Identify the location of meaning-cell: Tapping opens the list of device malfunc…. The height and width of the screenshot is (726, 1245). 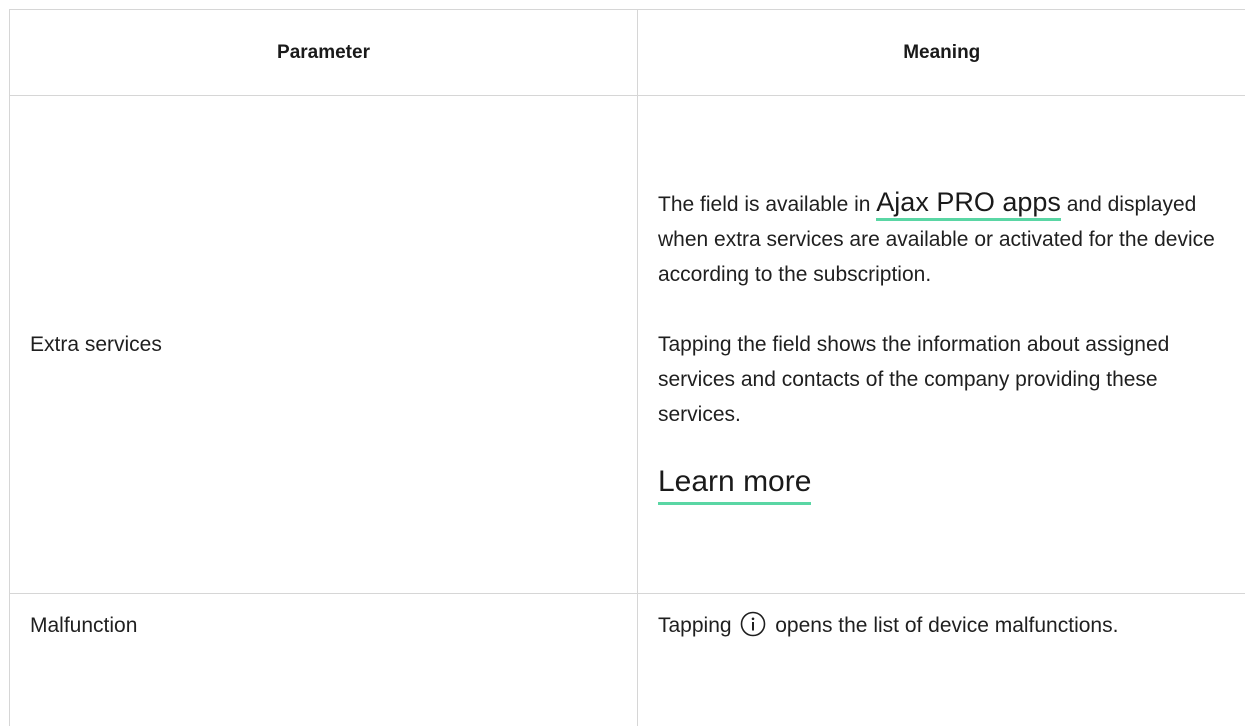
(941, 660).